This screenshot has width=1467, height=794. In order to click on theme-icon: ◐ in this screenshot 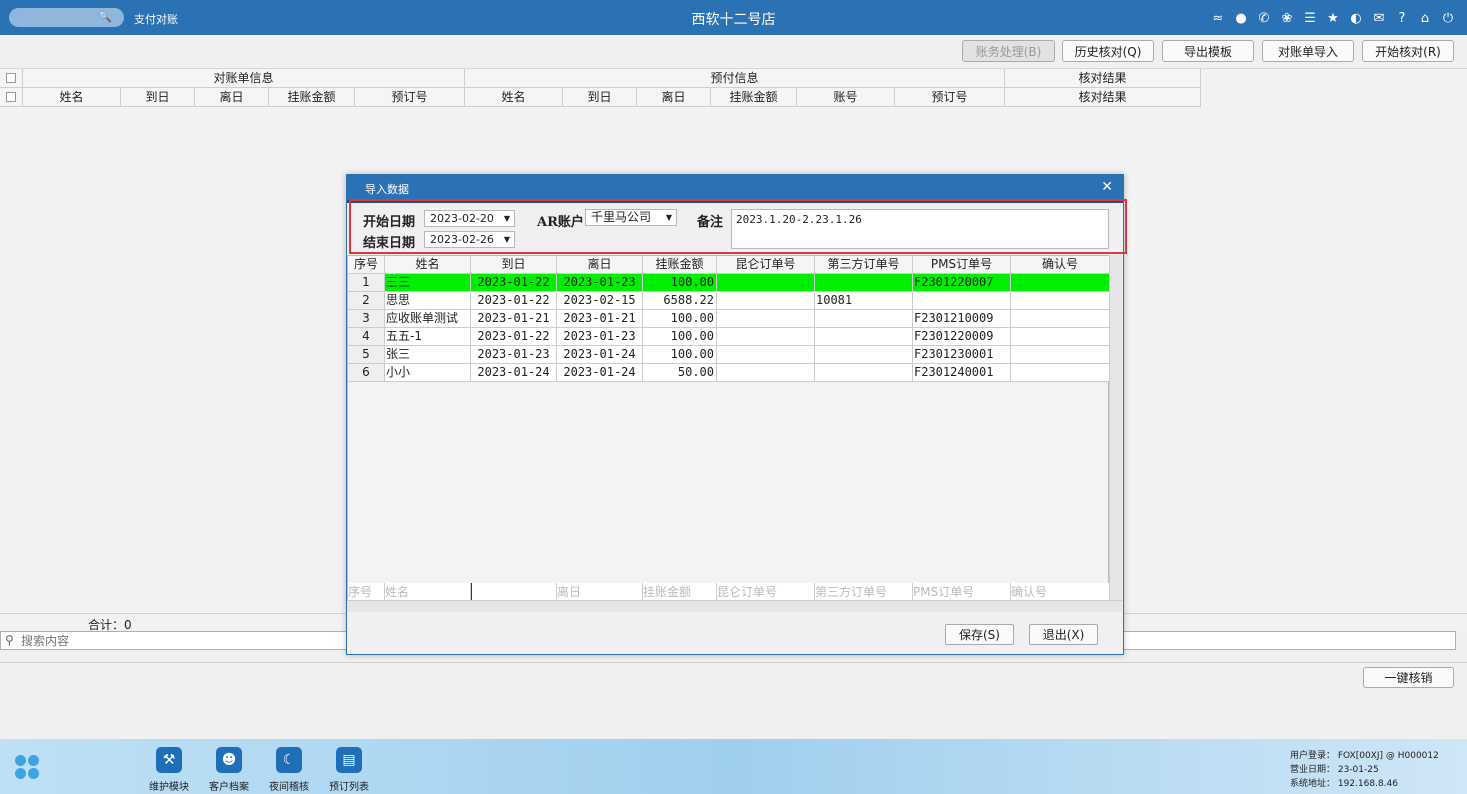, I will do `click(1356, 18)`.